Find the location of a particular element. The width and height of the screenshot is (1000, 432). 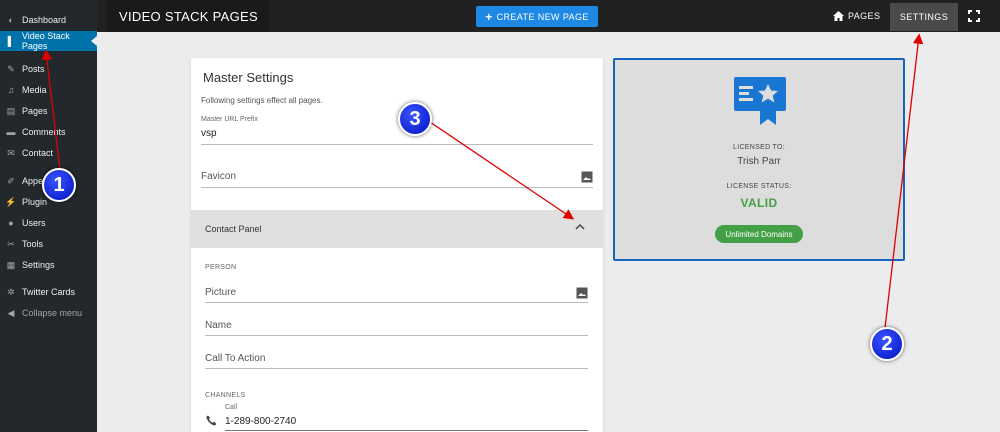

field-placeholder: Name is located at coordinates (218, 325).